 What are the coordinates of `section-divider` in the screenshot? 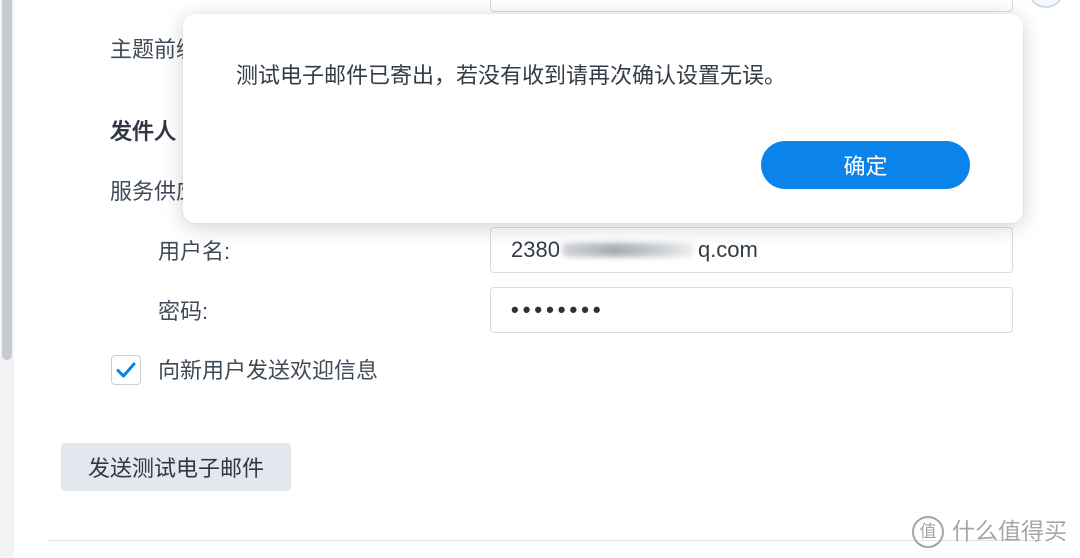 It's located at (544, 540).